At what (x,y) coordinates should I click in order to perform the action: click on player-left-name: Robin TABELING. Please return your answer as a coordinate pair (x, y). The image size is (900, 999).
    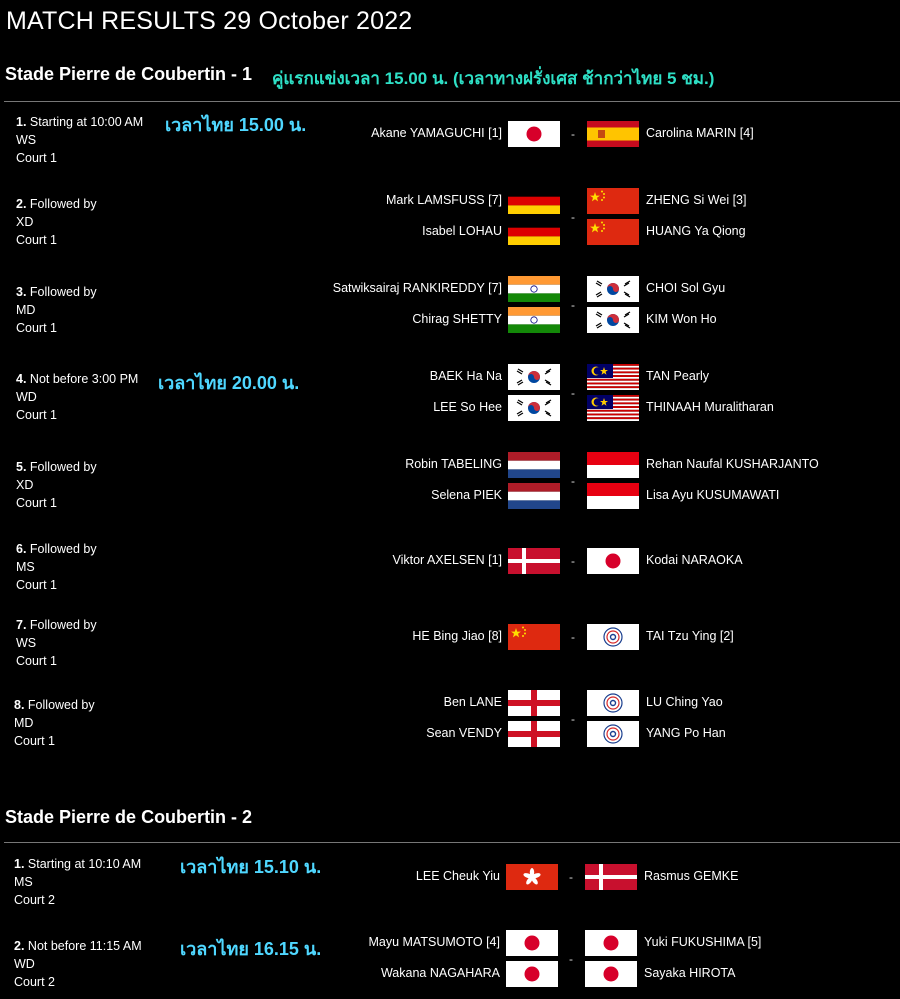
    Looking at the image, I should click on (453, 464).